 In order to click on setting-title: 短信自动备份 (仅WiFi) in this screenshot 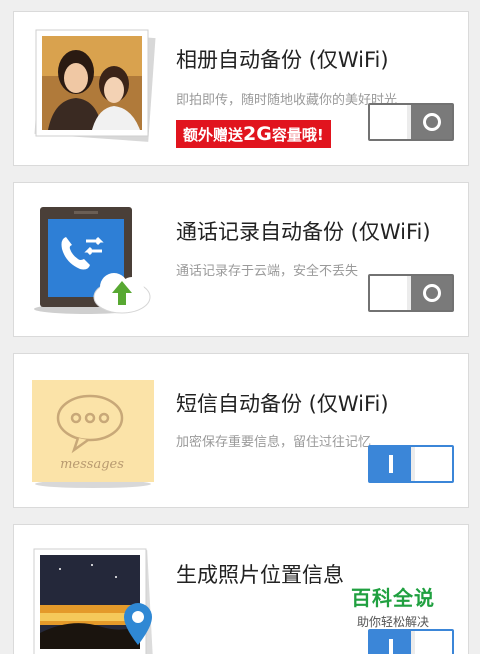, I will do `click(282, 404)`.